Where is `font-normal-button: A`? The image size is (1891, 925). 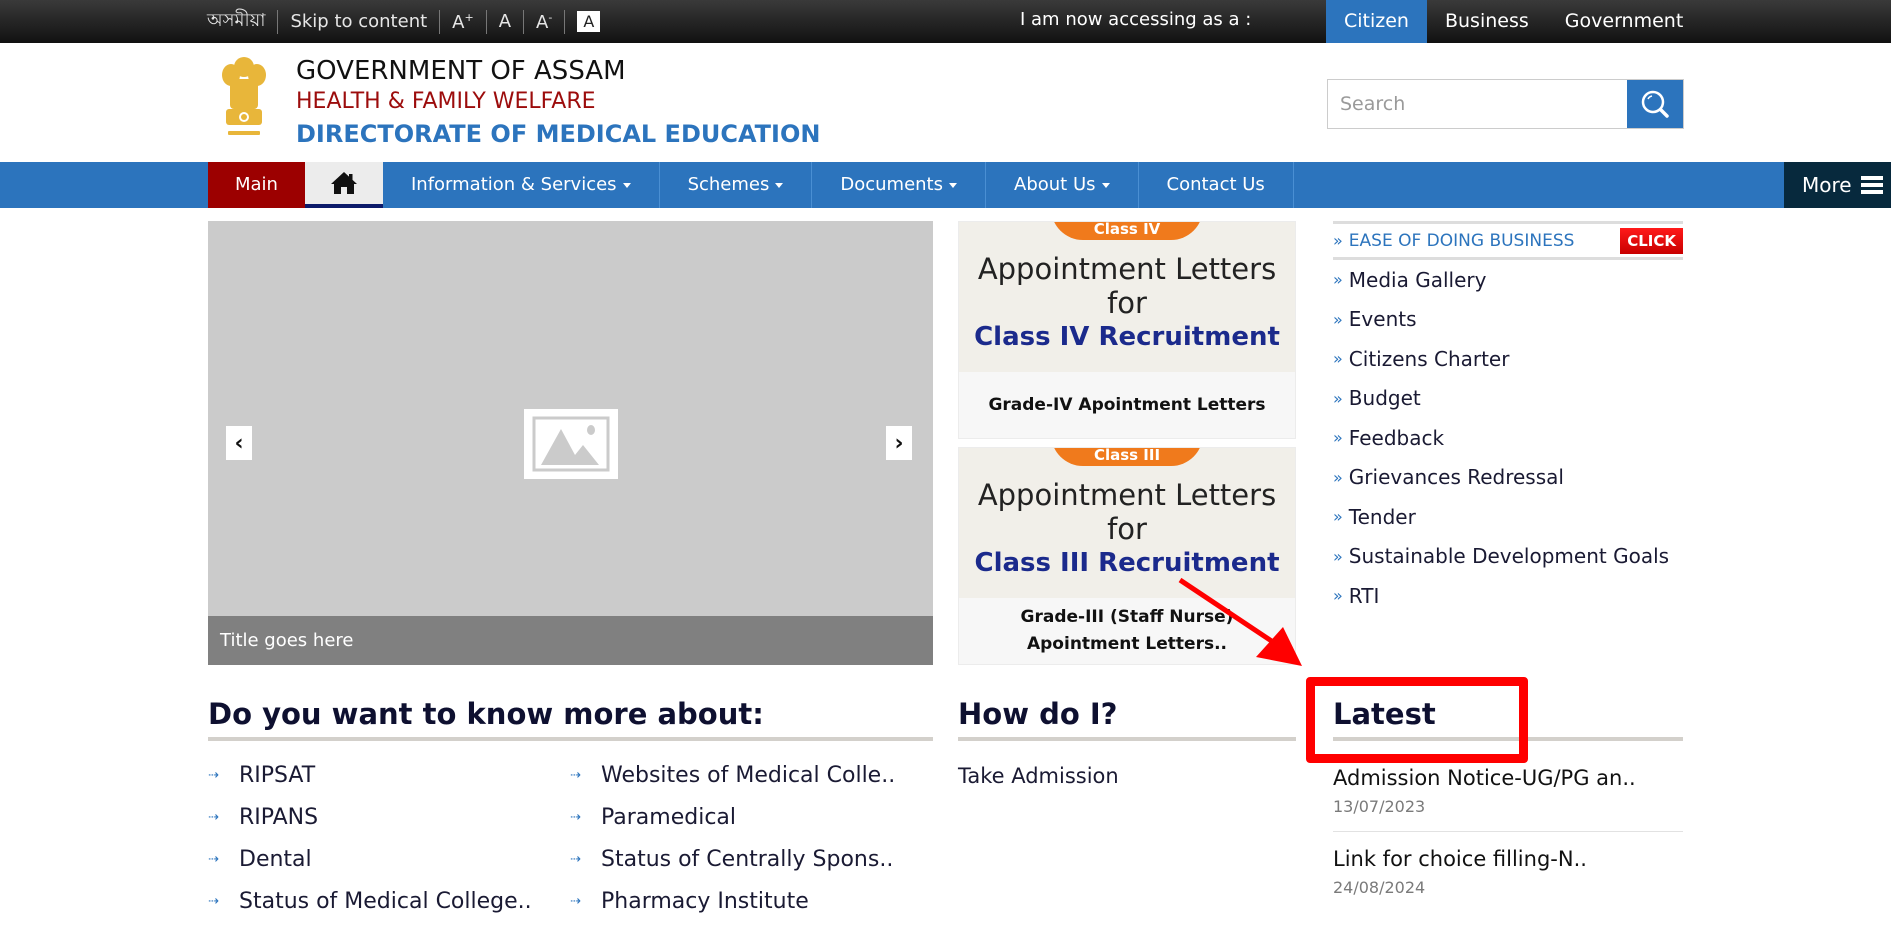
font-normal-button: A is located at coordinates (505, 21).